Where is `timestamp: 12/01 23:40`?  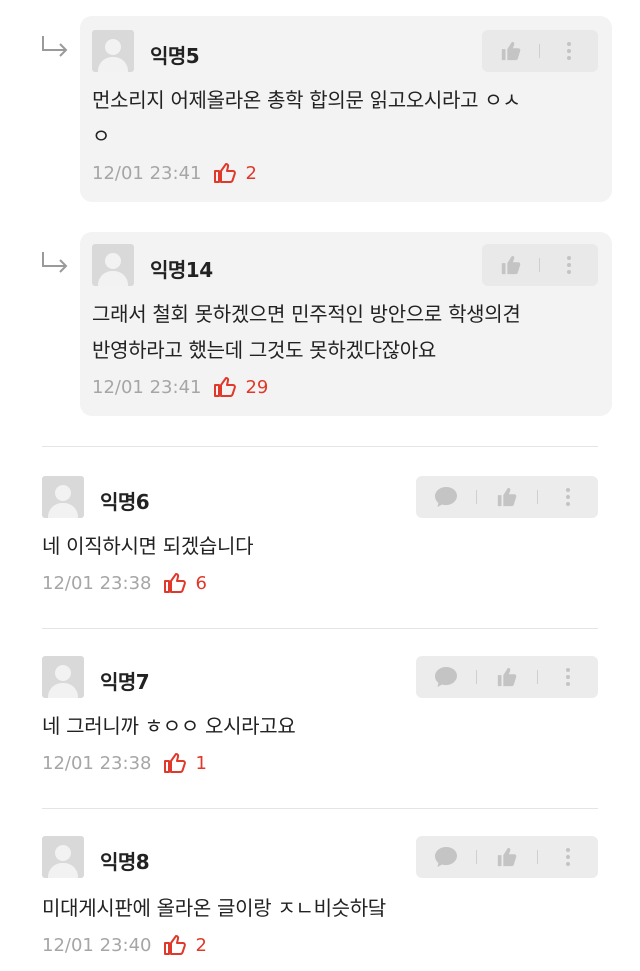
timestamp: 12/01 23:40 is located at coordinates (97, 945).